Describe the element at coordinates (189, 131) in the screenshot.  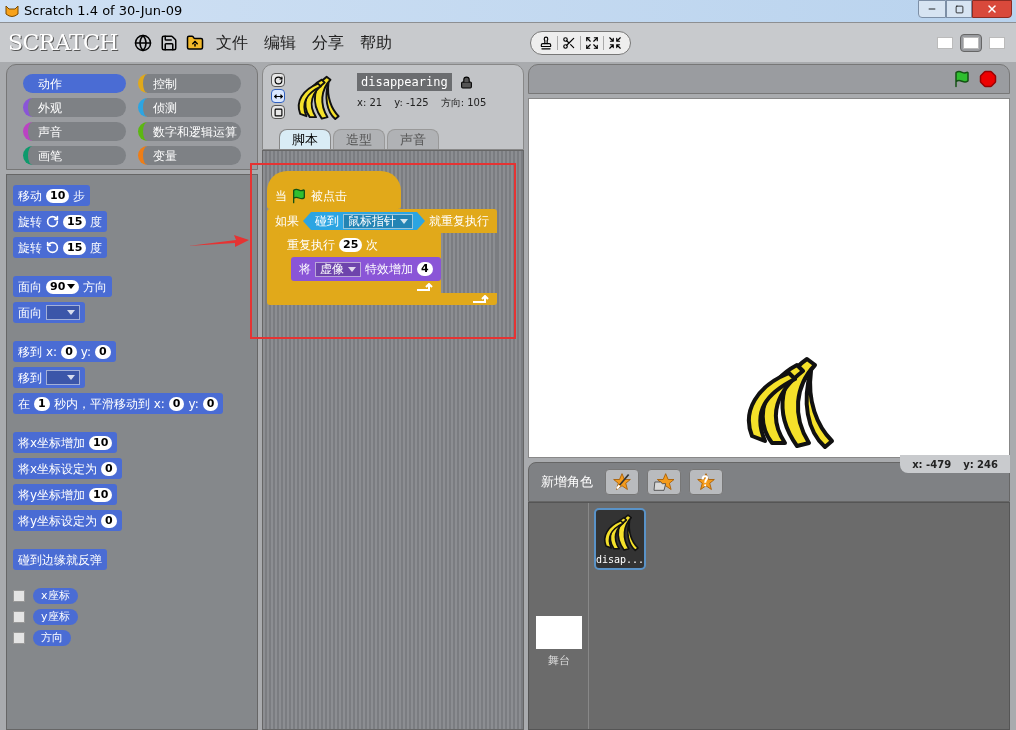
I see `category-button: 数字和逻辑运算` at that location.